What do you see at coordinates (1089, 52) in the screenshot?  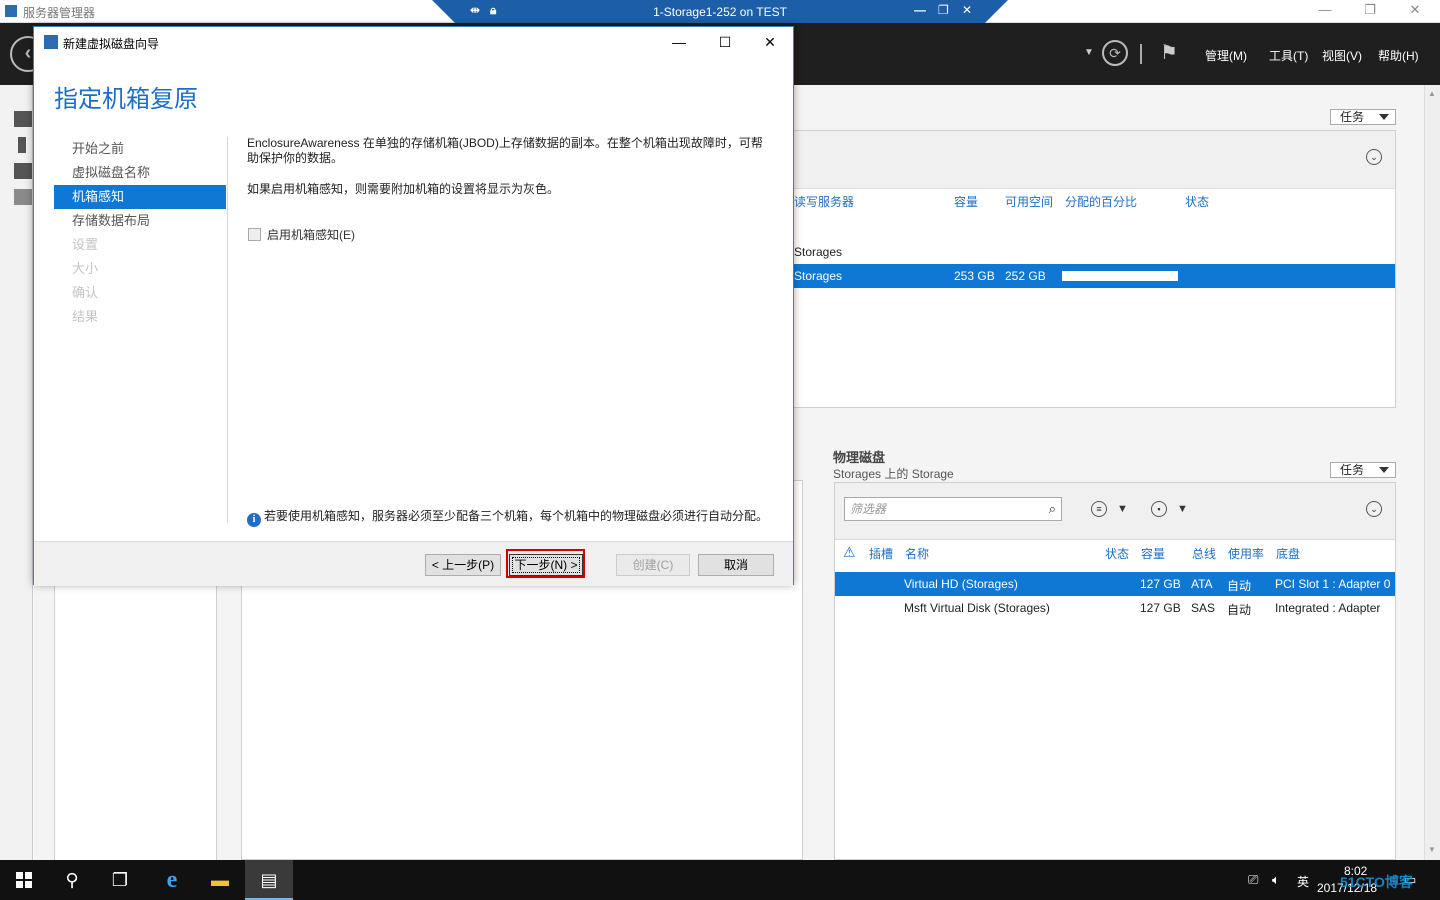 I see `dropdown-caret-icon: ▼` at bounding box center [1089, 52].